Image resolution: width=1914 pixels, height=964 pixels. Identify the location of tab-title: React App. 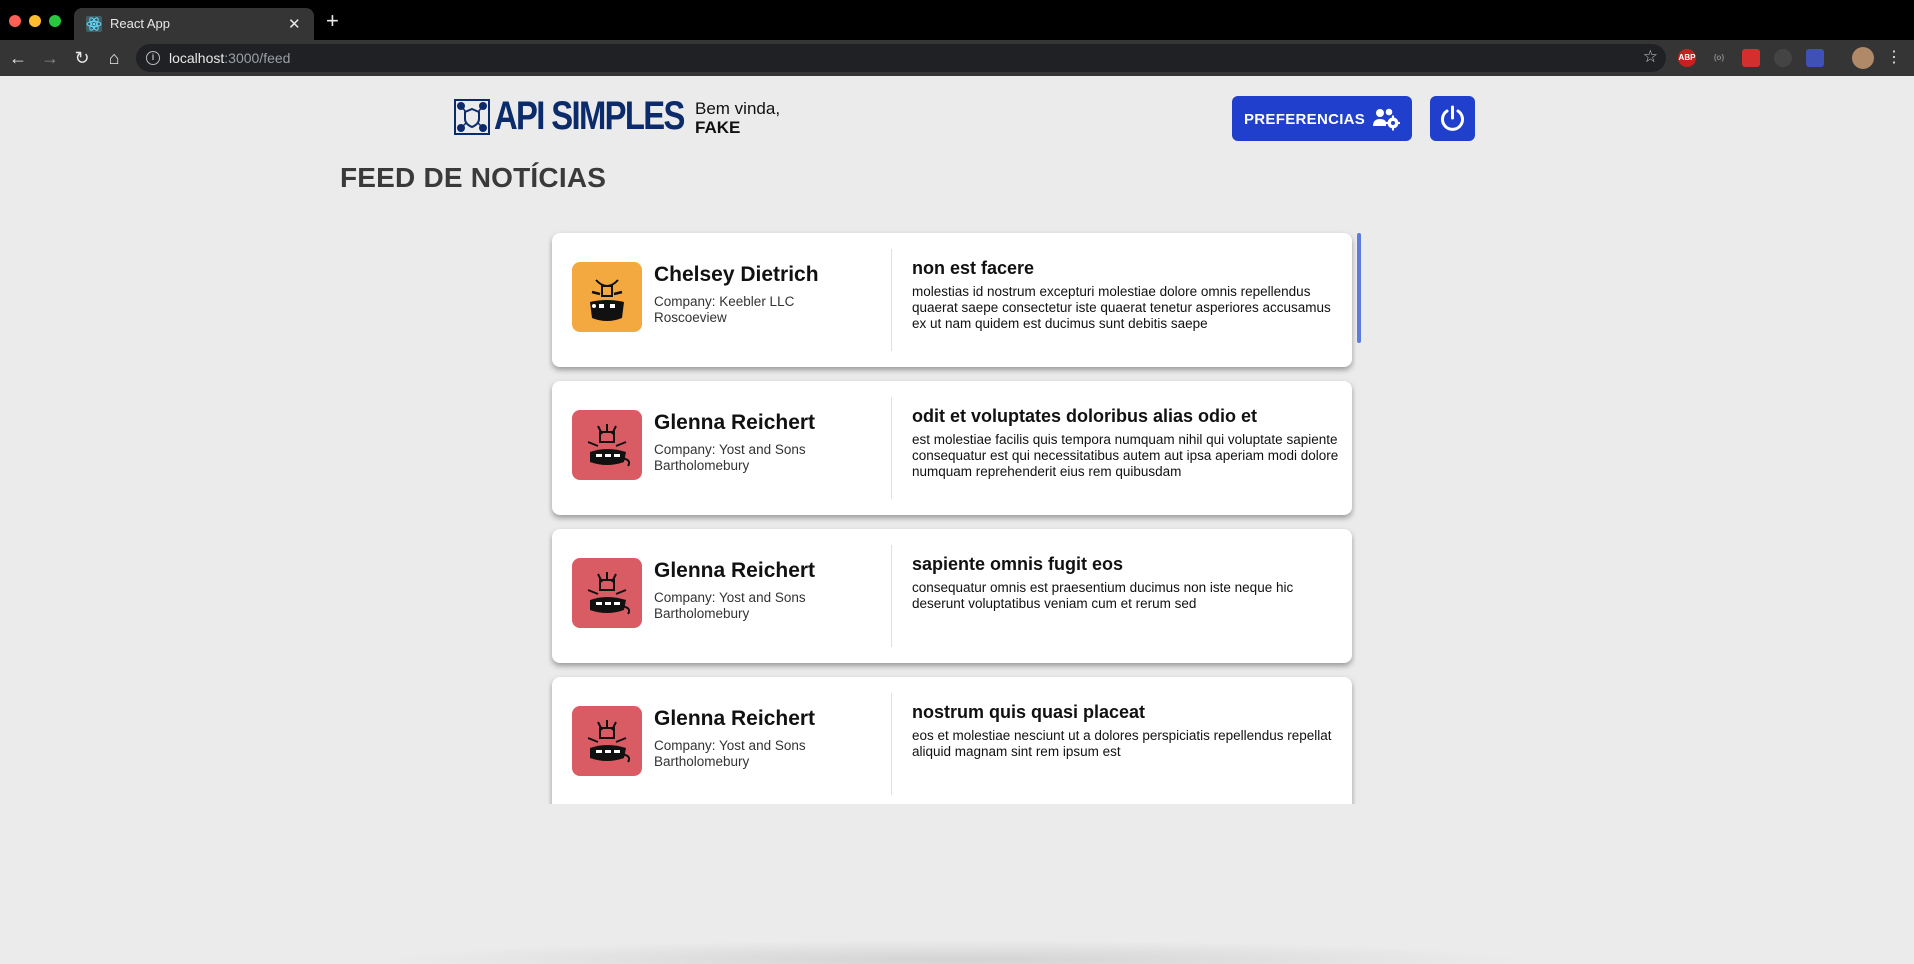
(140, 23).